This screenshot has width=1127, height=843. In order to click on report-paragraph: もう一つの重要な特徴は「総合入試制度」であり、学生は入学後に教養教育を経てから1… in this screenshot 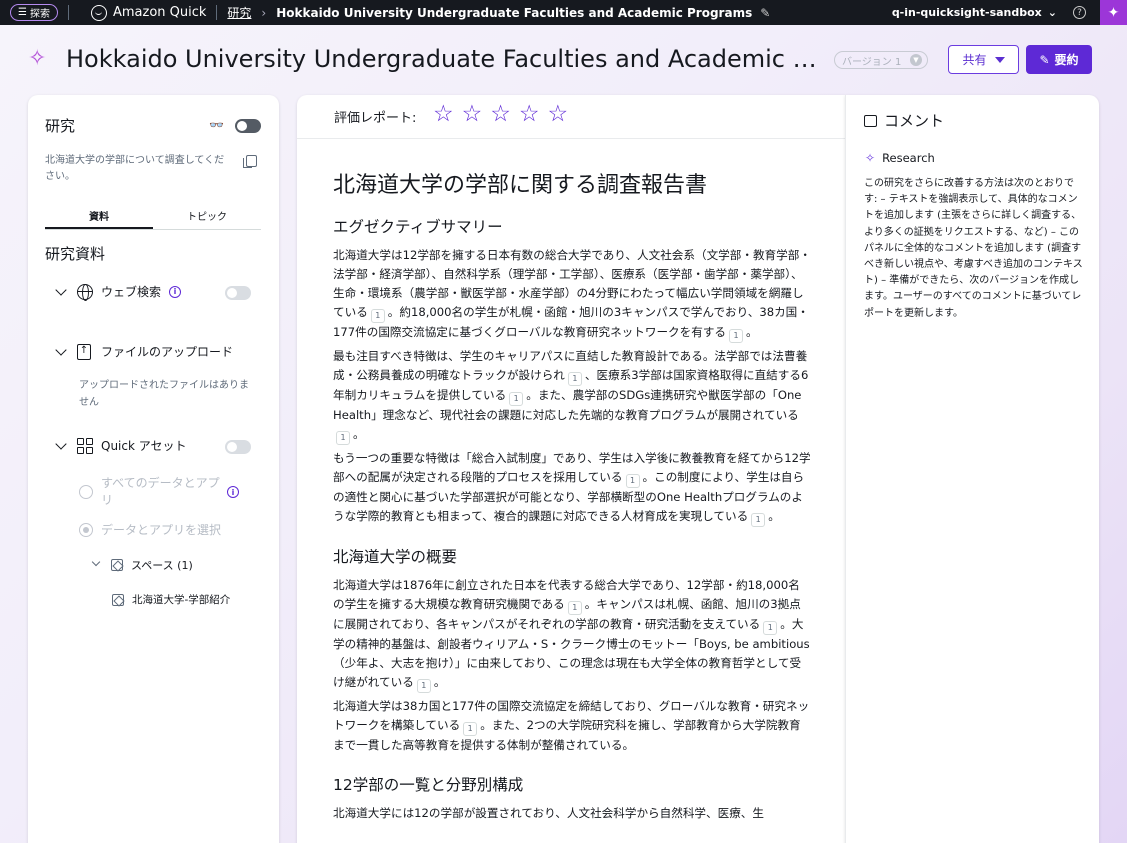, I will do `click(572, 488)`.